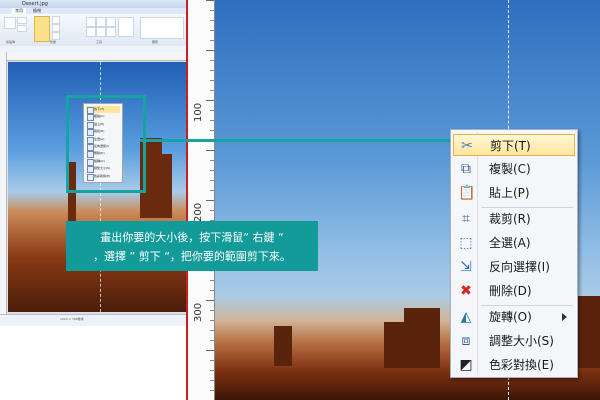 This screenshot has height=400, width=600. What do you see at coordinates (466, 169) in the screenshot?
I see `copy-icon: ⧉` at bounding box center [466, 169].